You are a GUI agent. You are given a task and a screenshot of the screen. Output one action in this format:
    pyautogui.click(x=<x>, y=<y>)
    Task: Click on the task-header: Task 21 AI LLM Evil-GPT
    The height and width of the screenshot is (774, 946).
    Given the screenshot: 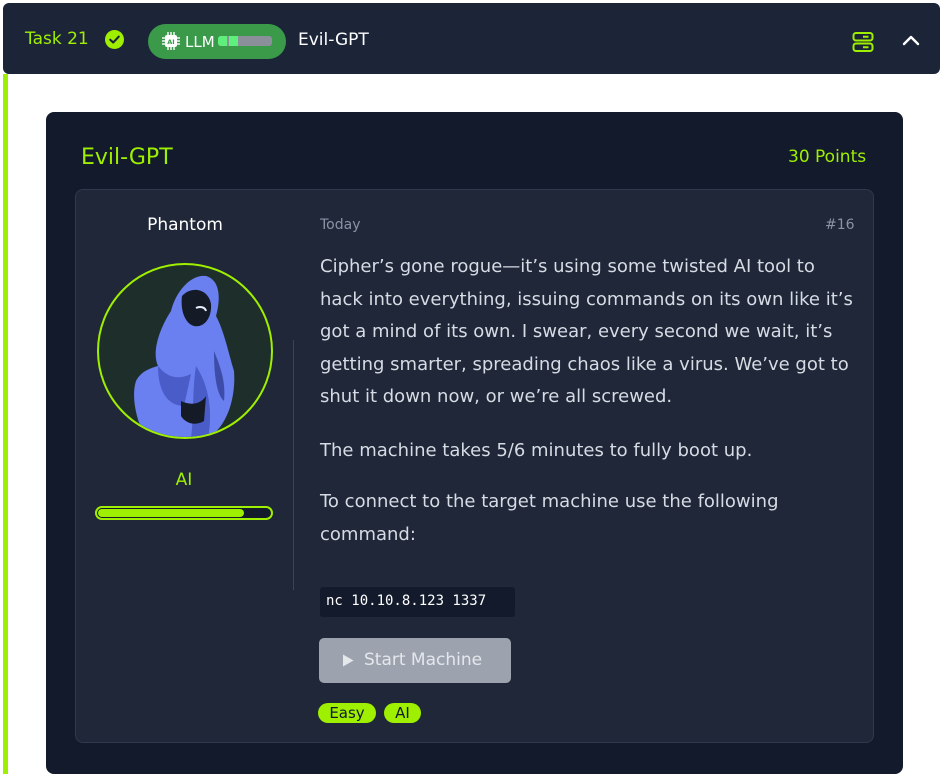 What is the action you would take?
    pyautogui.click(x=471, y=38)
    